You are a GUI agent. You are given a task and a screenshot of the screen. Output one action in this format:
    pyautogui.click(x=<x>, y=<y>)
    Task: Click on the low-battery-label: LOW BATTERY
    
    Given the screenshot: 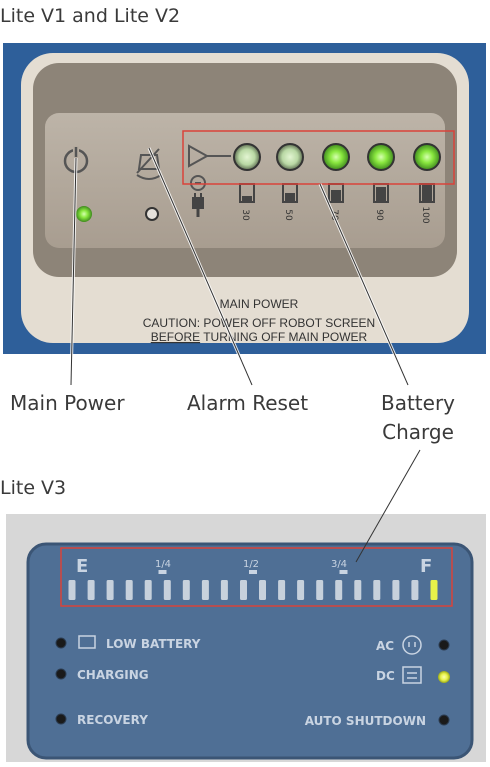 What is the action you would take?
    pyautogui.click(x=153, y=644)
    